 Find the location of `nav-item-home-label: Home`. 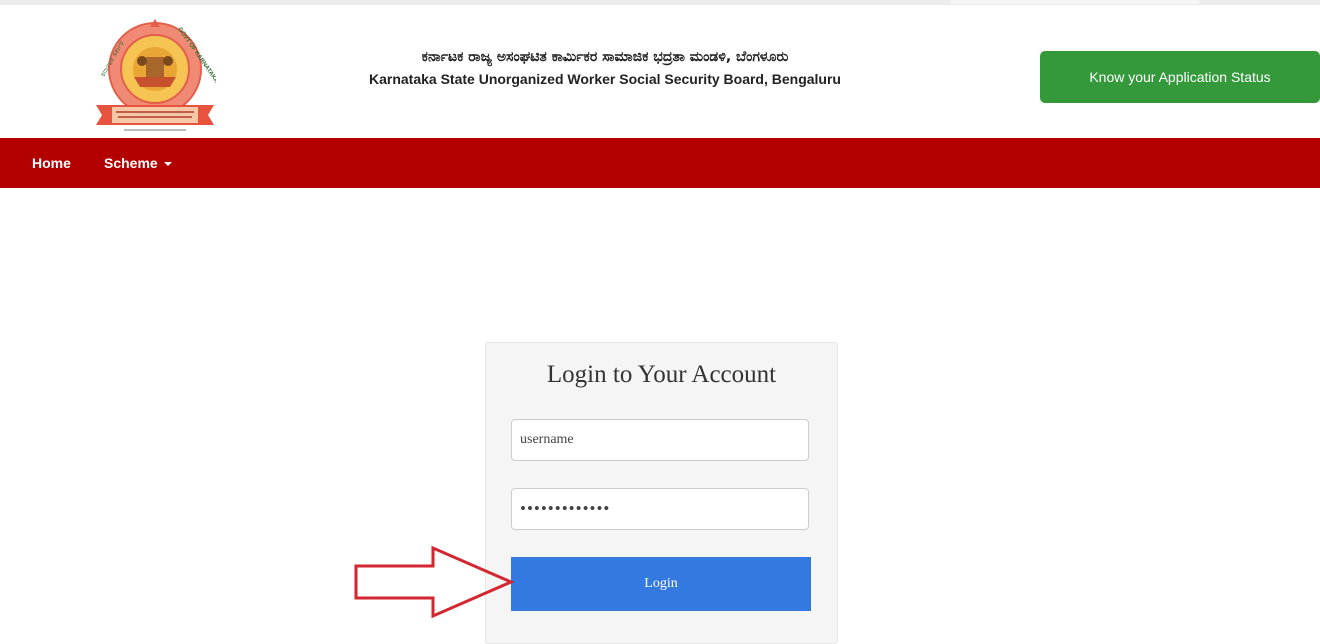

nav-item-home-label: Home is located at coordinates (51, 163).